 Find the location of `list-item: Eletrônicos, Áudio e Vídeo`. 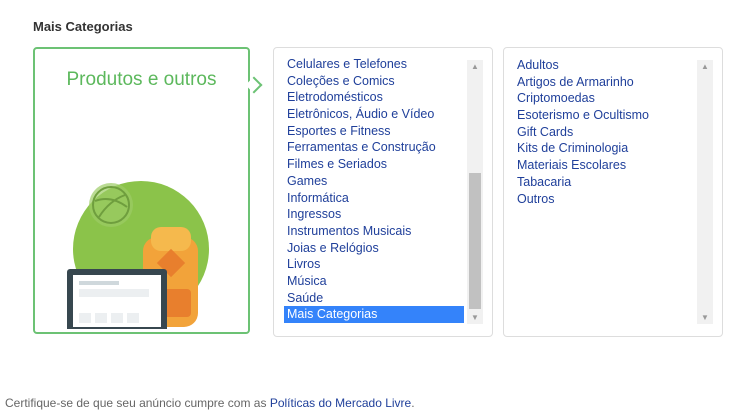

list-item: Eletrônicos, Áudio e Vídeo is located at coordinates (374, 114).